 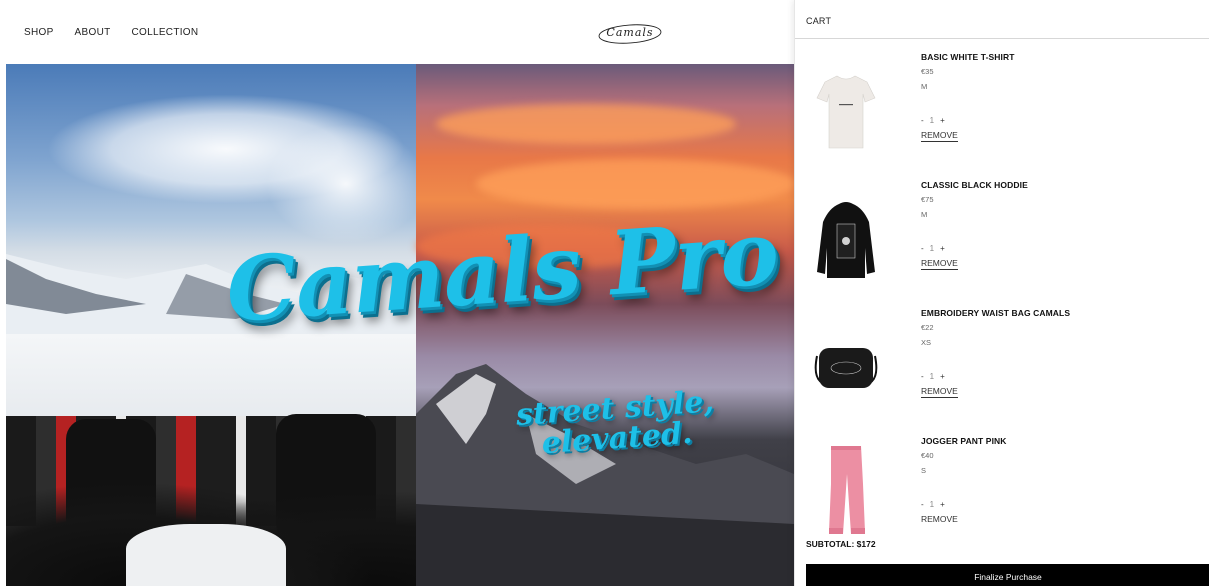 What do you see at coordinates (927, 455) in the screenshot?
I see `item-price: €40` at bounding box center [927, 455].